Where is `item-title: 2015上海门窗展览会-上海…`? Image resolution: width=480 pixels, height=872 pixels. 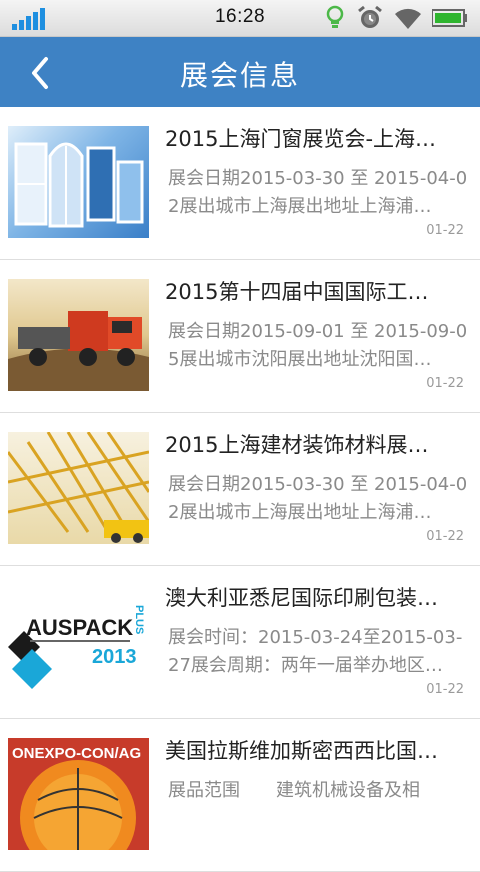 item-title: 2015上海门窗展览会-上海… is located at coordinates (301, 139).